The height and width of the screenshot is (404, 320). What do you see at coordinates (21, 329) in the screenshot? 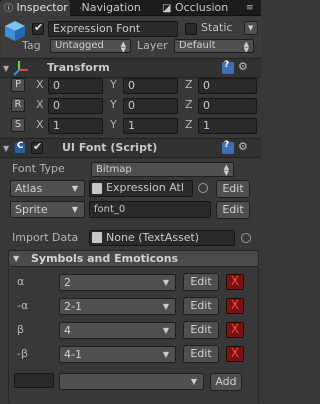
I see `symbol-label: β` at bounding box center [21, 329].